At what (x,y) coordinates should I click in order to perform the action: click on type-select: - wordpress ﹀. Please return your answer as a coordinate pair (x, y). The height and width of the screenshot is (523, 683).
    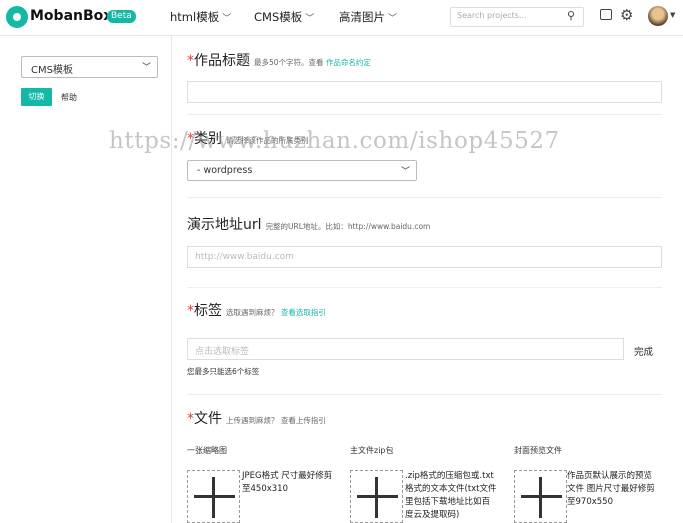
    Looking at the image, I should click on (302, 170).